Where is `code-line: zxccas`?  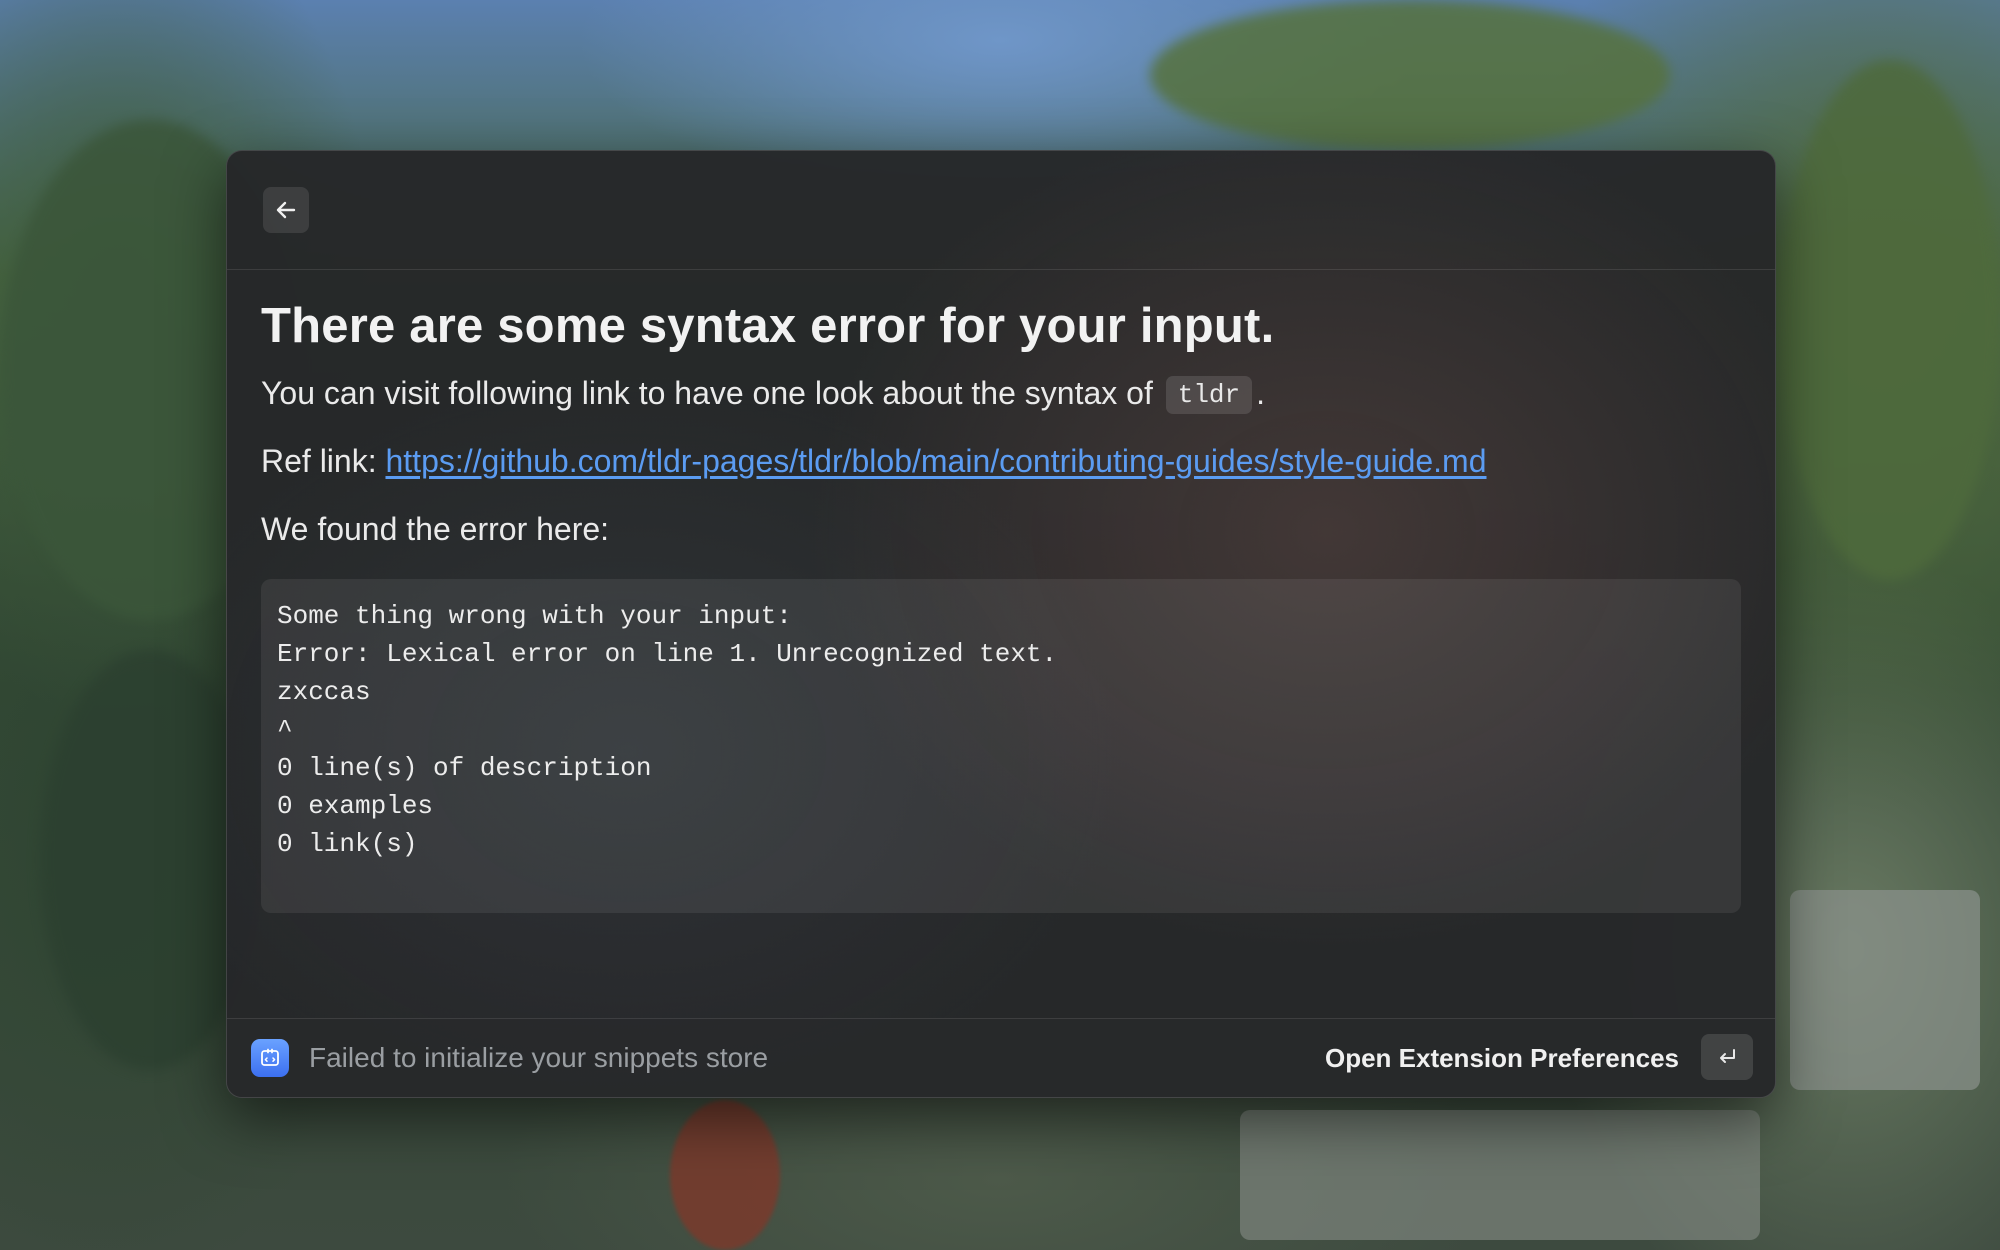
code-line: zxccas is located at coordinates (324, 692).